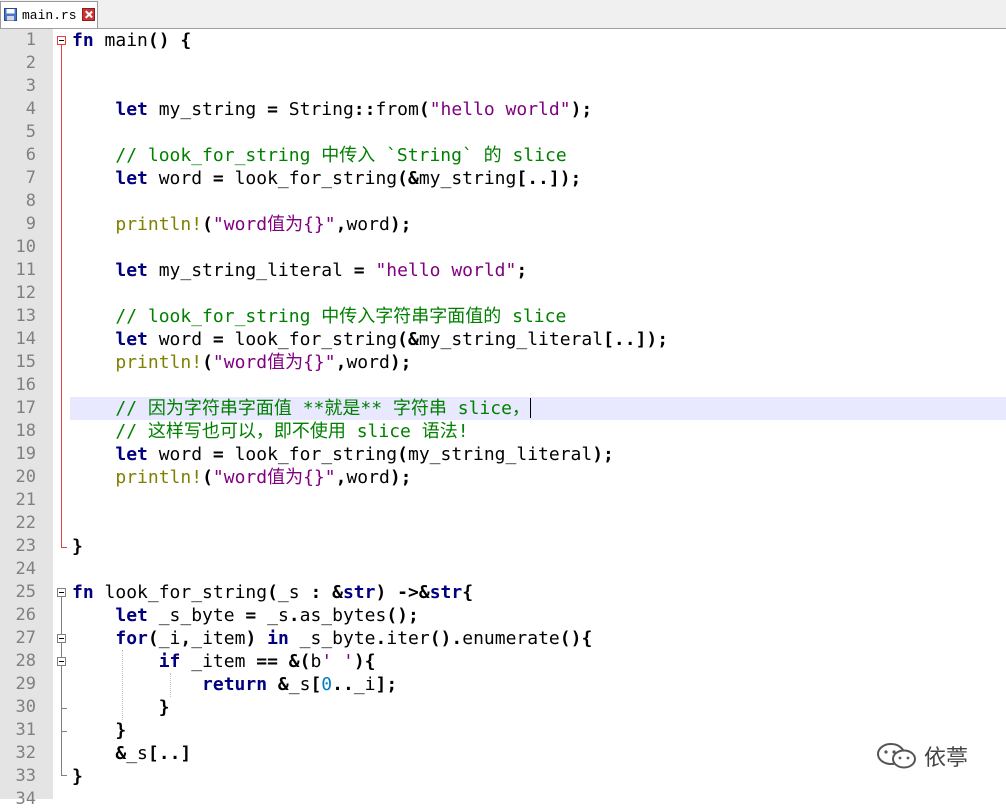 The width and height of the screenshot is (1006, 811). What do you see at coordinates (503, 201) in the screenshot?
I see `code-line: 8` at bounding box center [503, 201].